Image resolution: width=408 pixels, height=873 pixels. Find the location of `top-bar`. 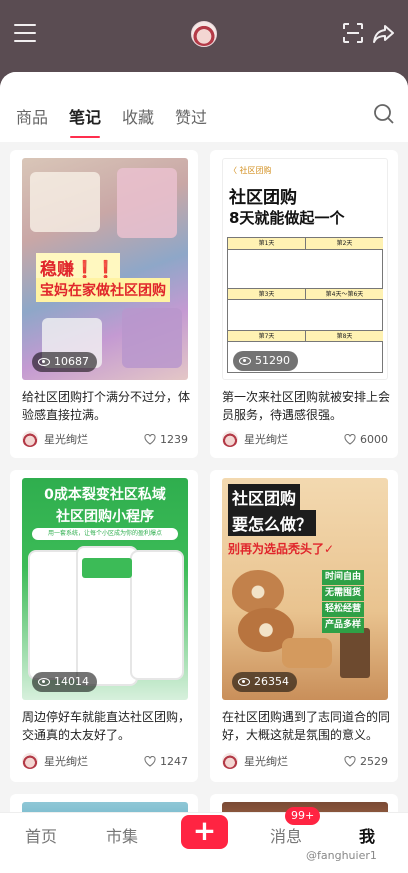

top-bar is located at coordinates (204, 36).